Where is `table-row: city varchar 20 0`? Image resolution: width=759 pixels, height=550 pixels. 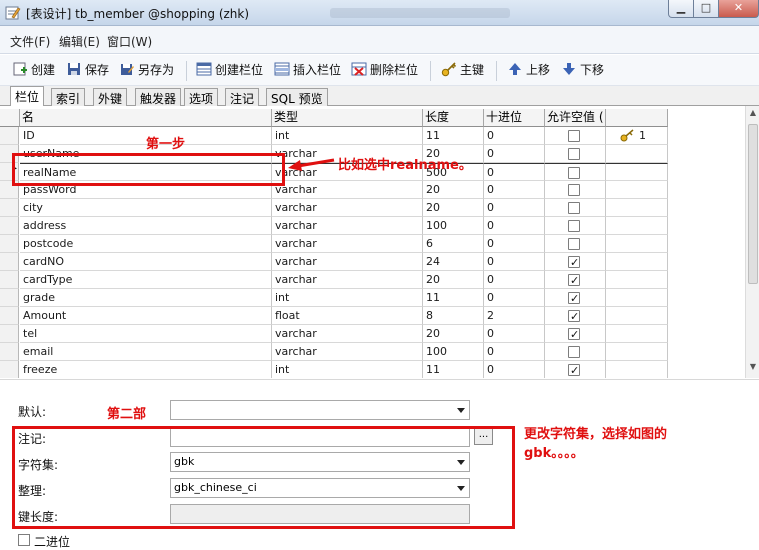
table-row: city varchar 20 0 is located at coordinates (334, 208).